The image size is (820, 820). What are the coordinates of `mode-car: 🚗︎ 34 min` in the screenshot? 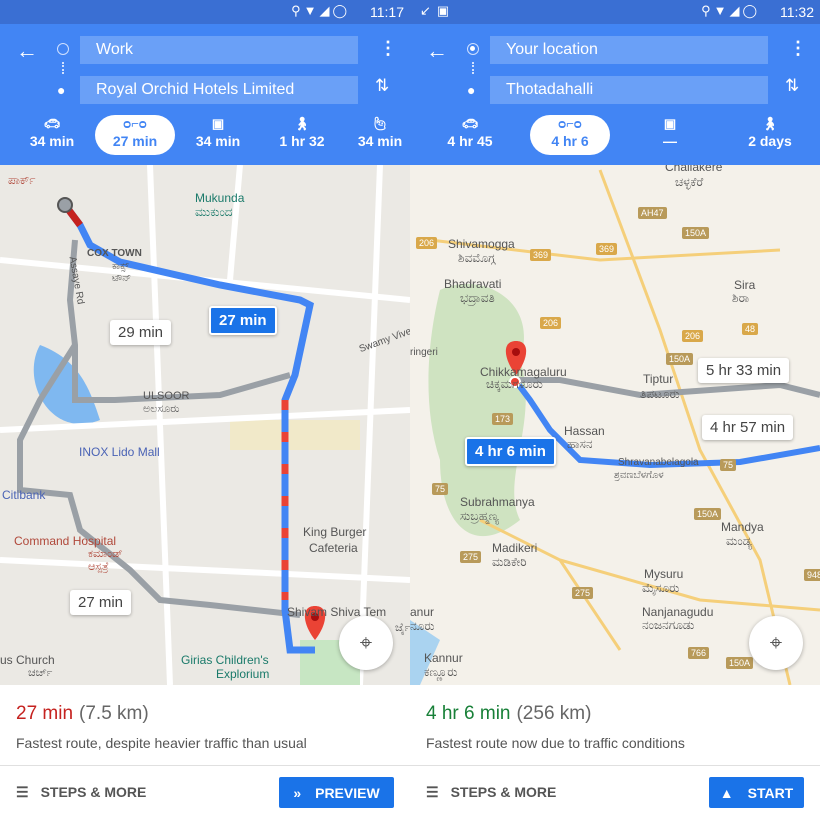 It's located at (52, 135).